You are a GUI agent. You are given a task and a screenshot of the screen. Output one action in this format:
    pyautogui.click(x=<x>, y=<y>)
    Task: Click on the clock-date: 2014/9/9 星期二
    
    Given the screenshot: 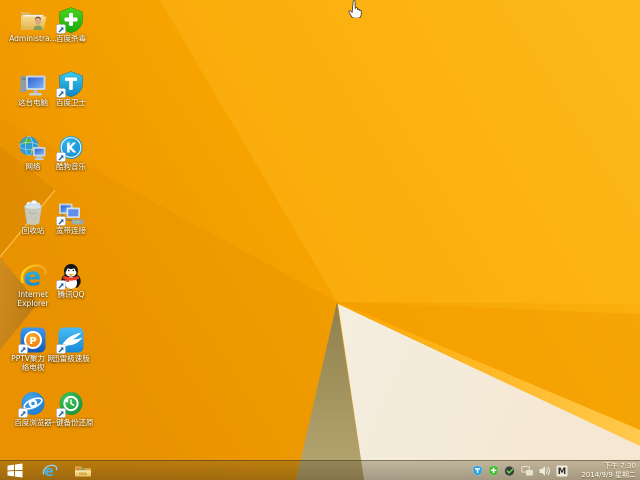 What is the action you would take?
    pyautogui.click(x=608, y=474)
    